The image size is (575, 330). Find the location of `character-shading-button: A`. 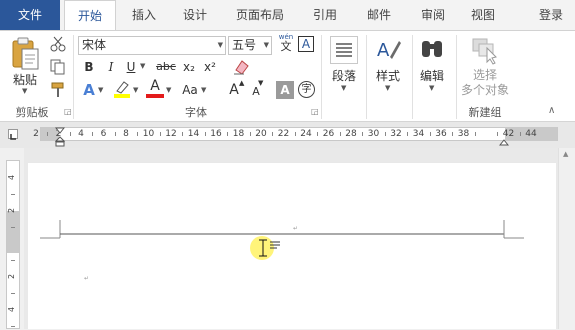

character-shading-button: A is located at coordinates (285, 90).